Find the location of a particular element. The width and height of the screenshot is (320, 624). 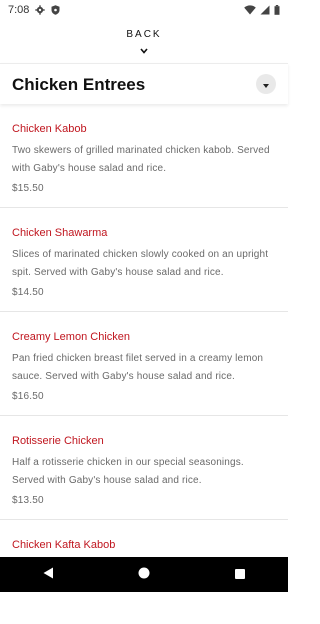

section-title: Chicken Entrees is located at coordinates (79, 84).